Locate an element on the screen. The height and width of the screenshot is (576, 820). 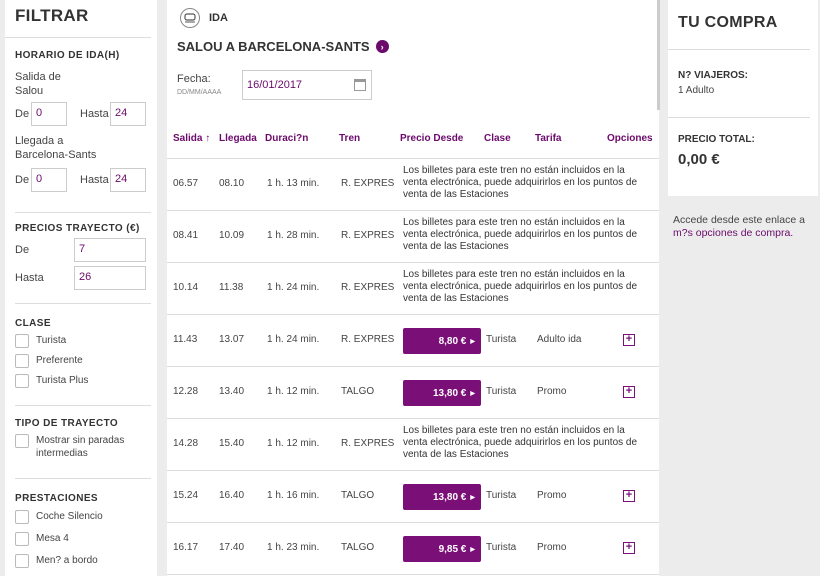
llegada-de-input: 0 is located at coordinates (49, 180).